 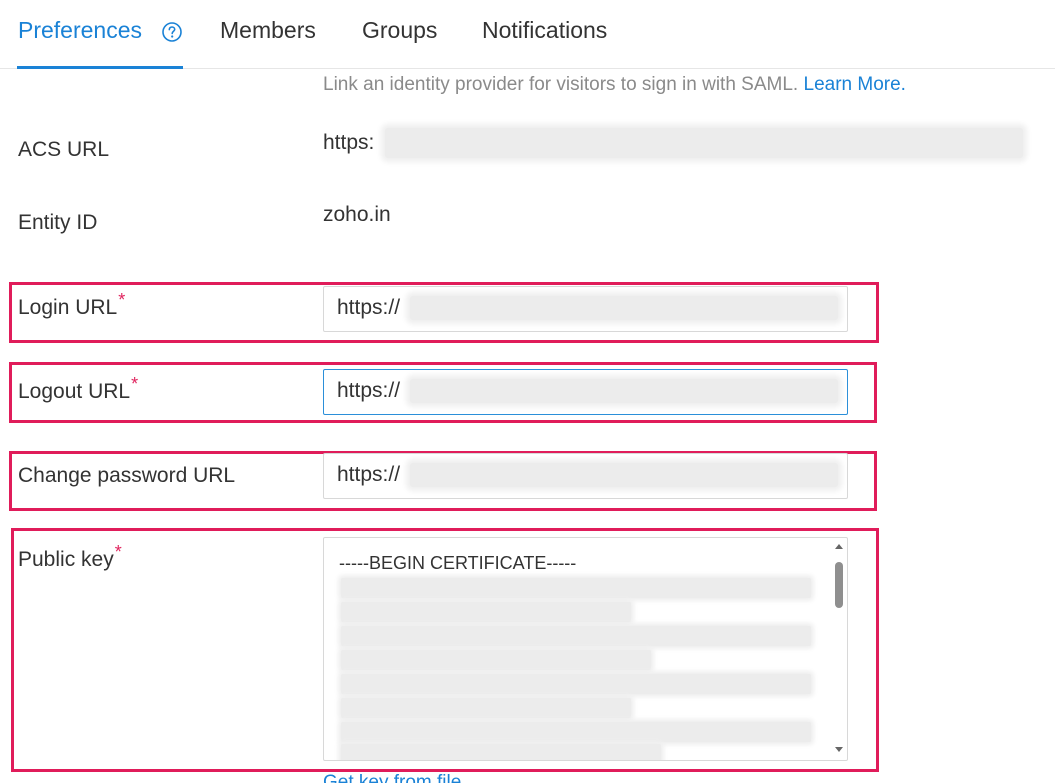 What do you see at coordinates (100, 67) in the screenshot?
I see `active-tab-indicator` at bounding box center [100, 67].